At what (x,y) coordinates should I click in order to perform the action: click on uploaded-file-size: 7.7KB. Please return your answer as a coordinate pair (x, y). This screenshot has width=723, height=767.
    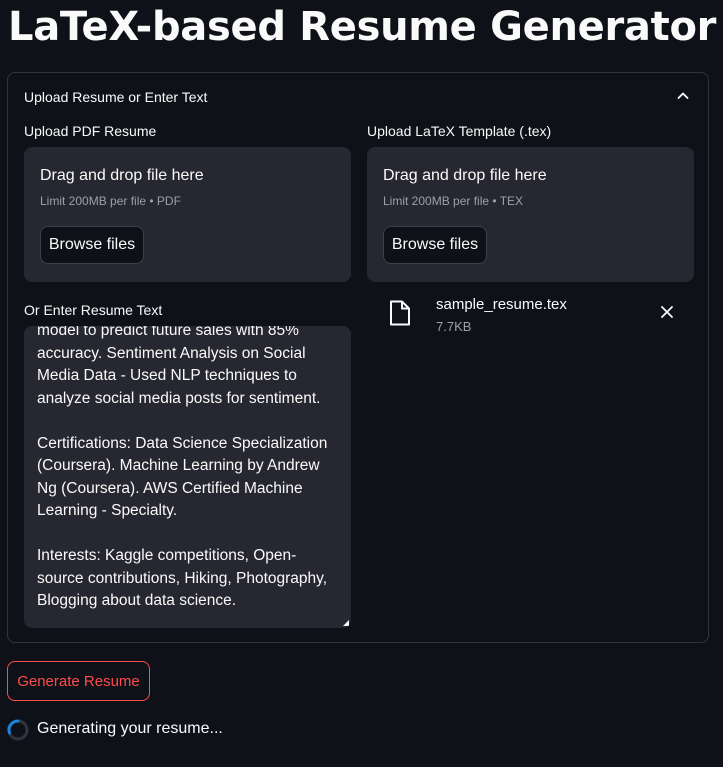
    Looking at the image, I should click on (454, 326).